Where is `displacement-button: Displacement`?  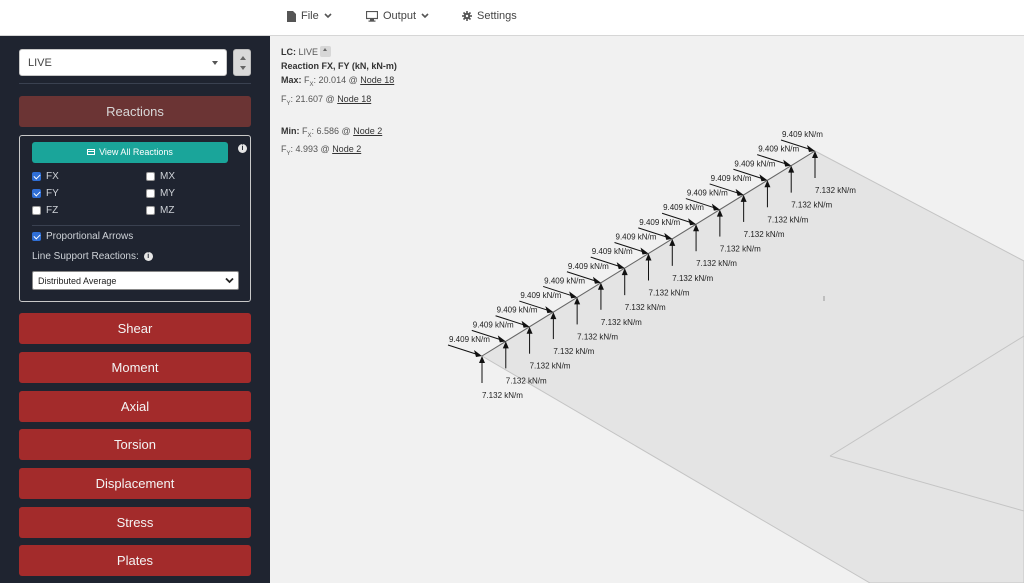
displacement-button: Displacement is located at coordinates (135, 483).